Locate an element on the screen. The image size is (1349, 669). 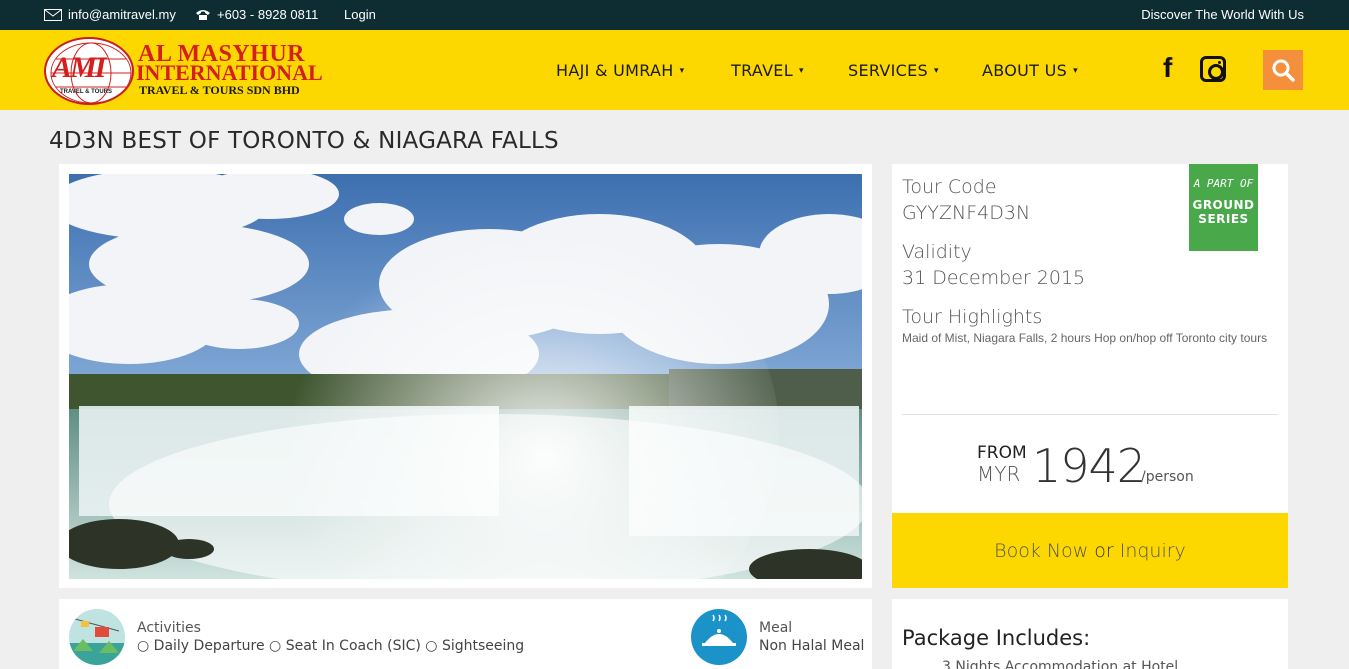
logo-line2: INTERNATIONAL is located at coordinates (229, 72).